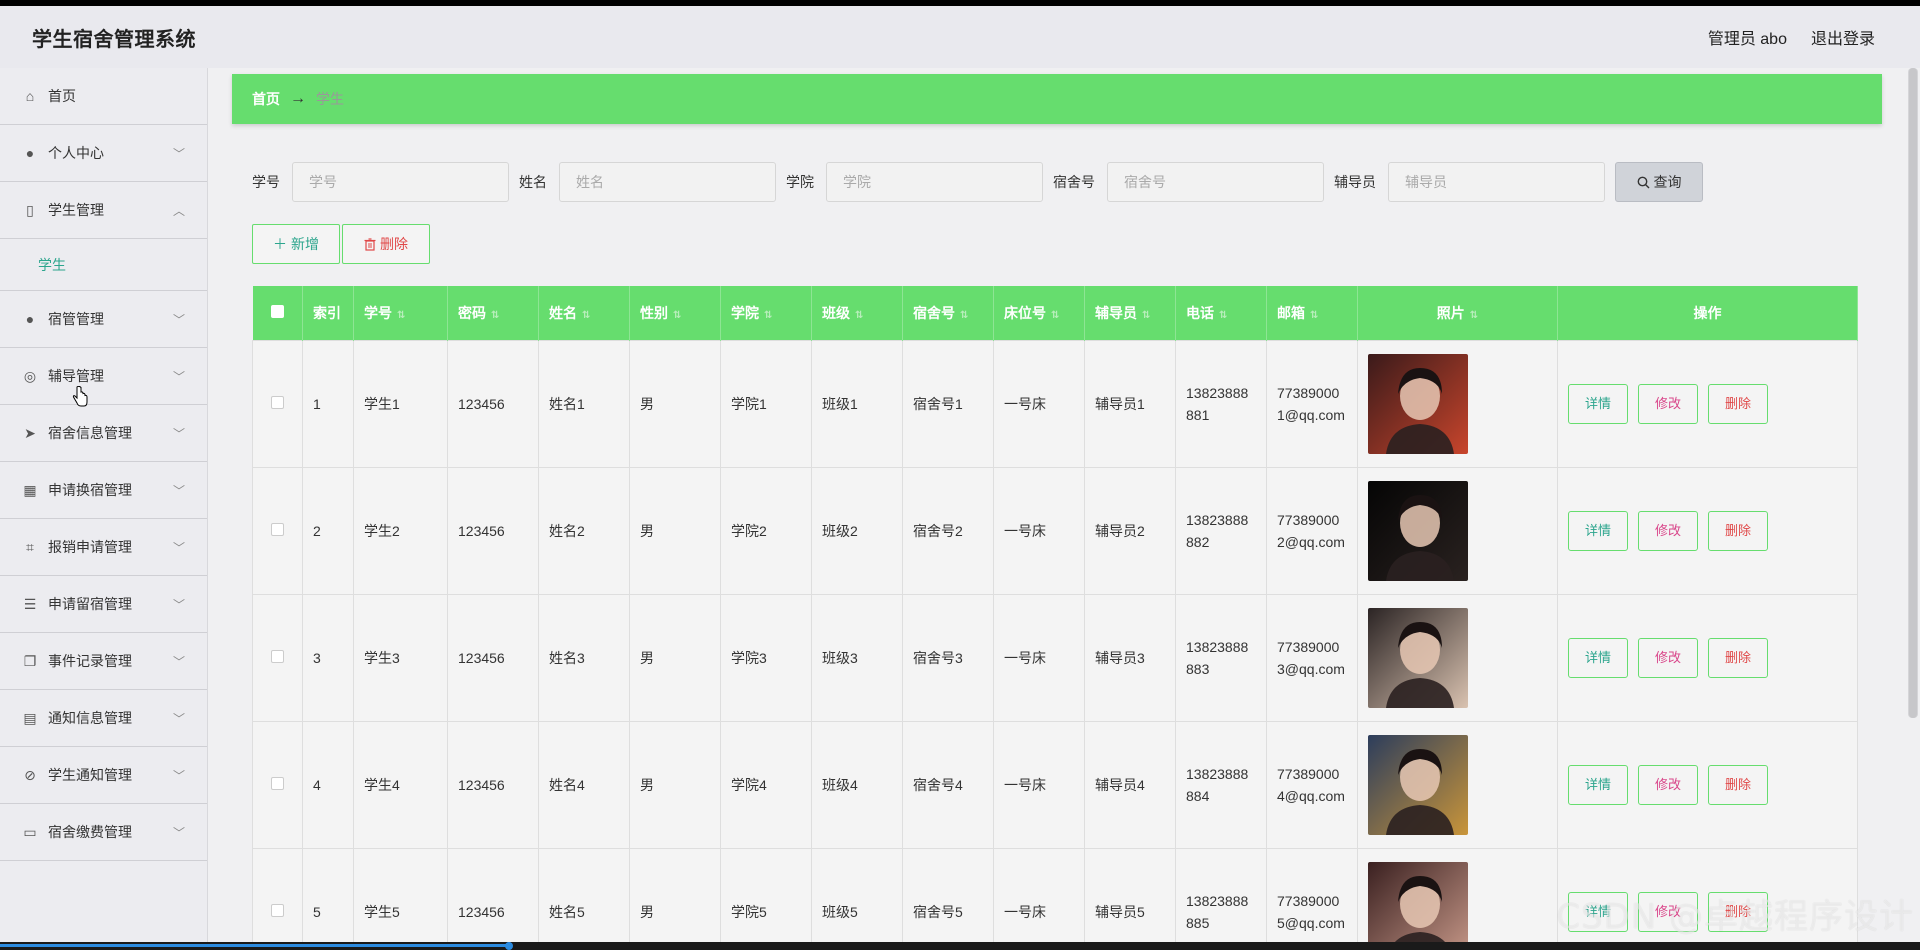 This screenshot has height=950, width=1920. Describe the element at coordinates (103, 490) in the screenshot. I see `sidebar-item: ▦ 申请换宿管理 ﹀` at that location.